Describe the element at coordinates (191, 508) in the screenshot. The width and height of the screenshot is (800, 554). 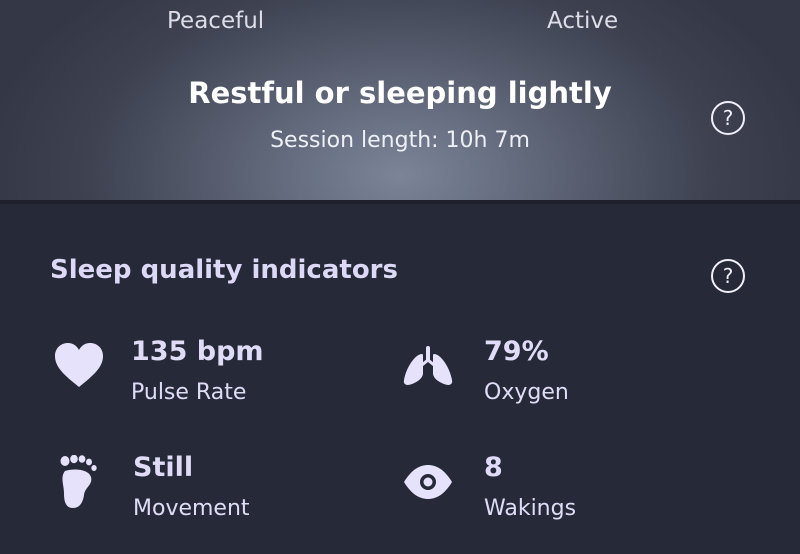
I see `metric-label: Movement` at that location.